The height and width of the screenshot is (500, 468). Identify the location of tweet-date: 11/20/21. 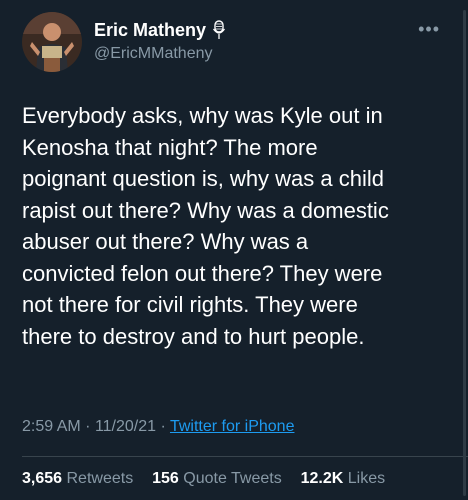
(125, 426).